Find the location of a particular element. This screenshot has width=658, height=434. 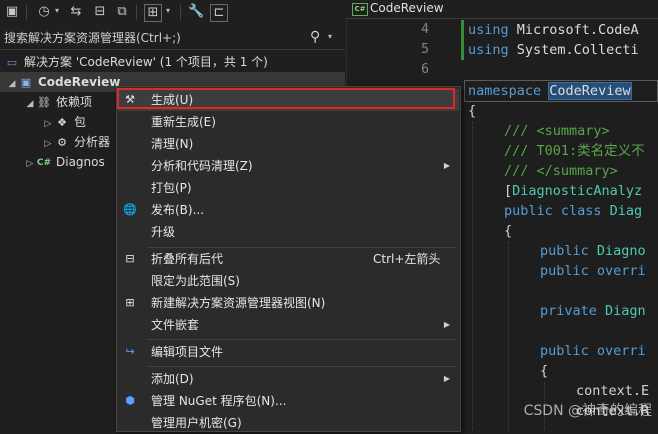

menu-item-upgrade: 升级 is located at coordinates (288, 232).